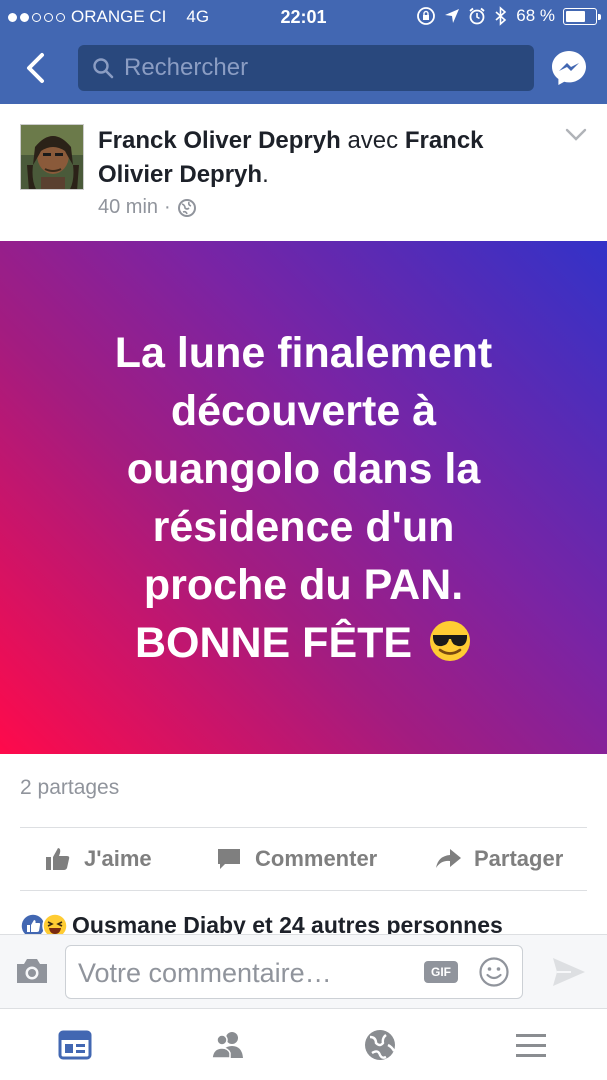 The width and height of the screenshot is (607, 1080). I want to click on post-meta: 40 min ·, so click(147, 207).